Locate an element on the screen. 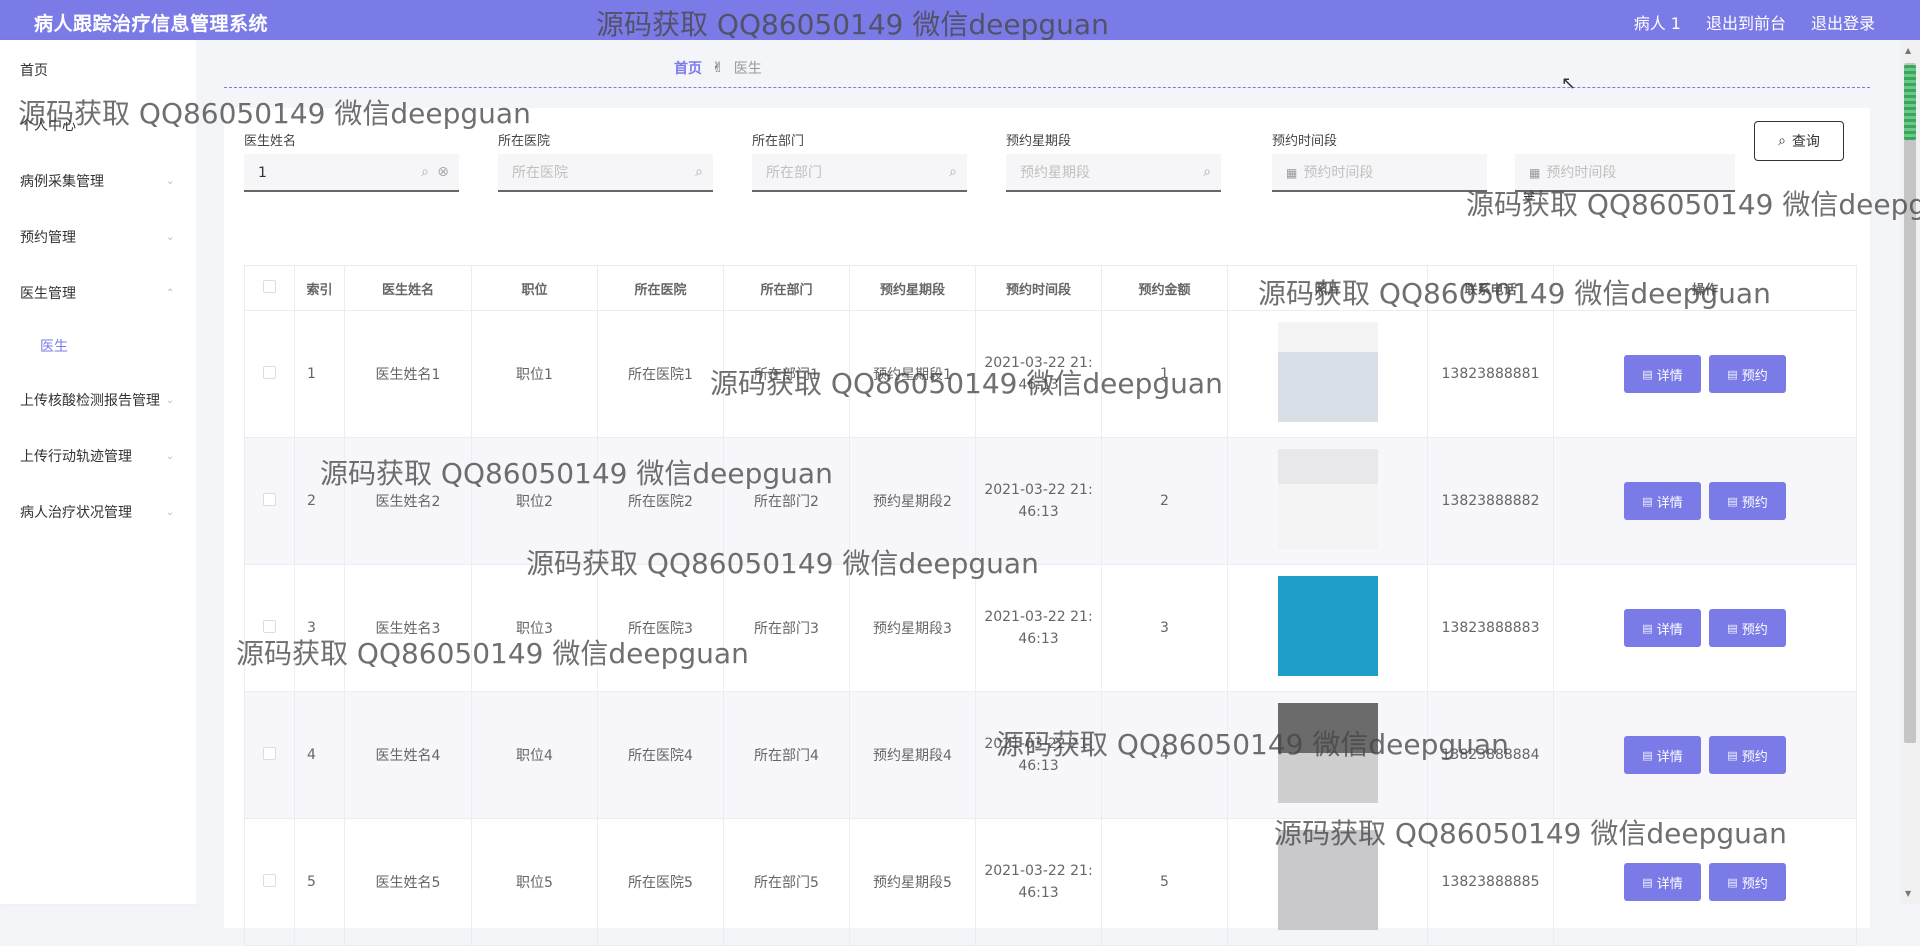 This screenshot has height=946, width=1920. exit-to-front-link: 退出到前台 is located at coordinates (1746, 22).